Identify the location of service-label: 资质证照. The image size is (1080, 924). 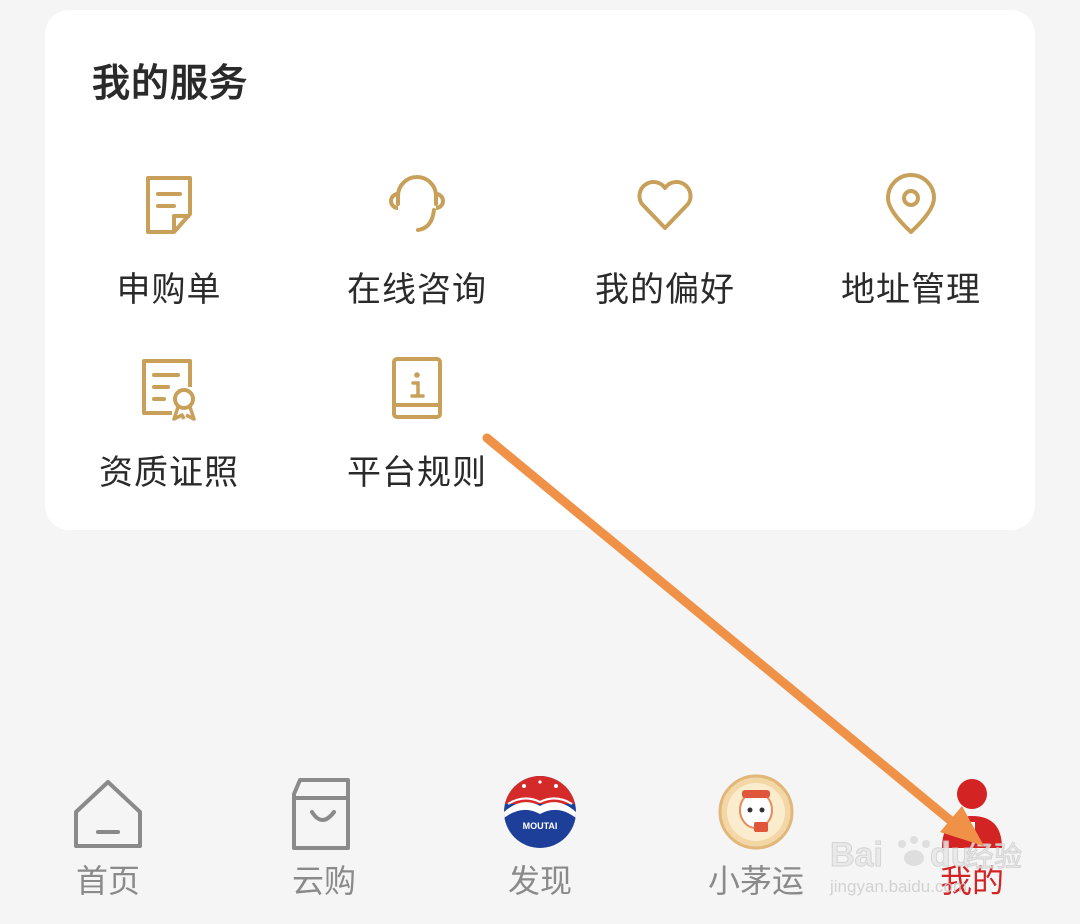
(169, 473).